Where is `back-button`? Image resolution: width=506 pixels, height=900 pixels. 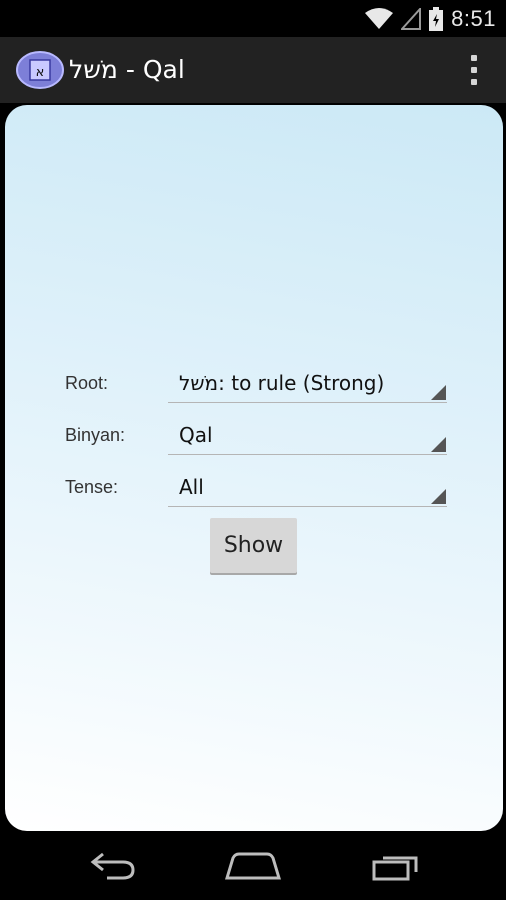
back-button is located at coordinates (113, 866).